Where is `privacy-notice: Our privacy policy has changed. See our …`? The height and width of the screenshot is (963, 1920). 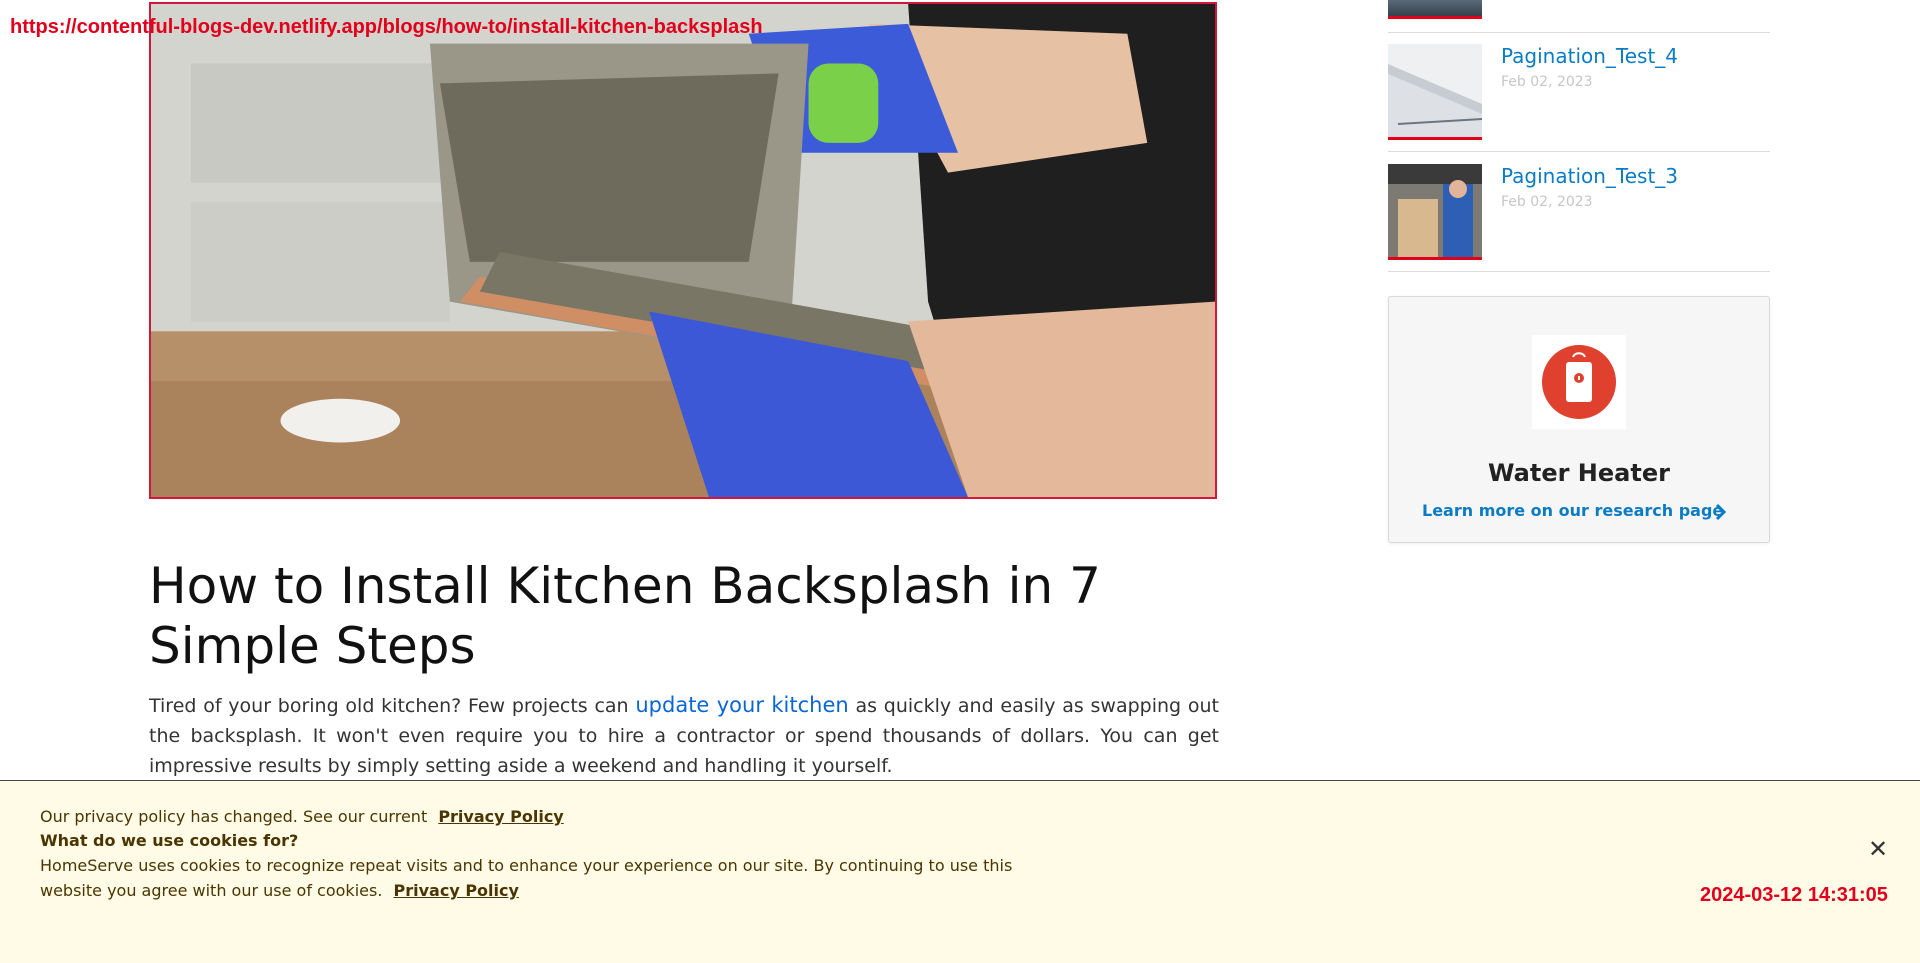
privacy-notice: Our privacy policy has changed. See our … is located at coordinates (302, 816).